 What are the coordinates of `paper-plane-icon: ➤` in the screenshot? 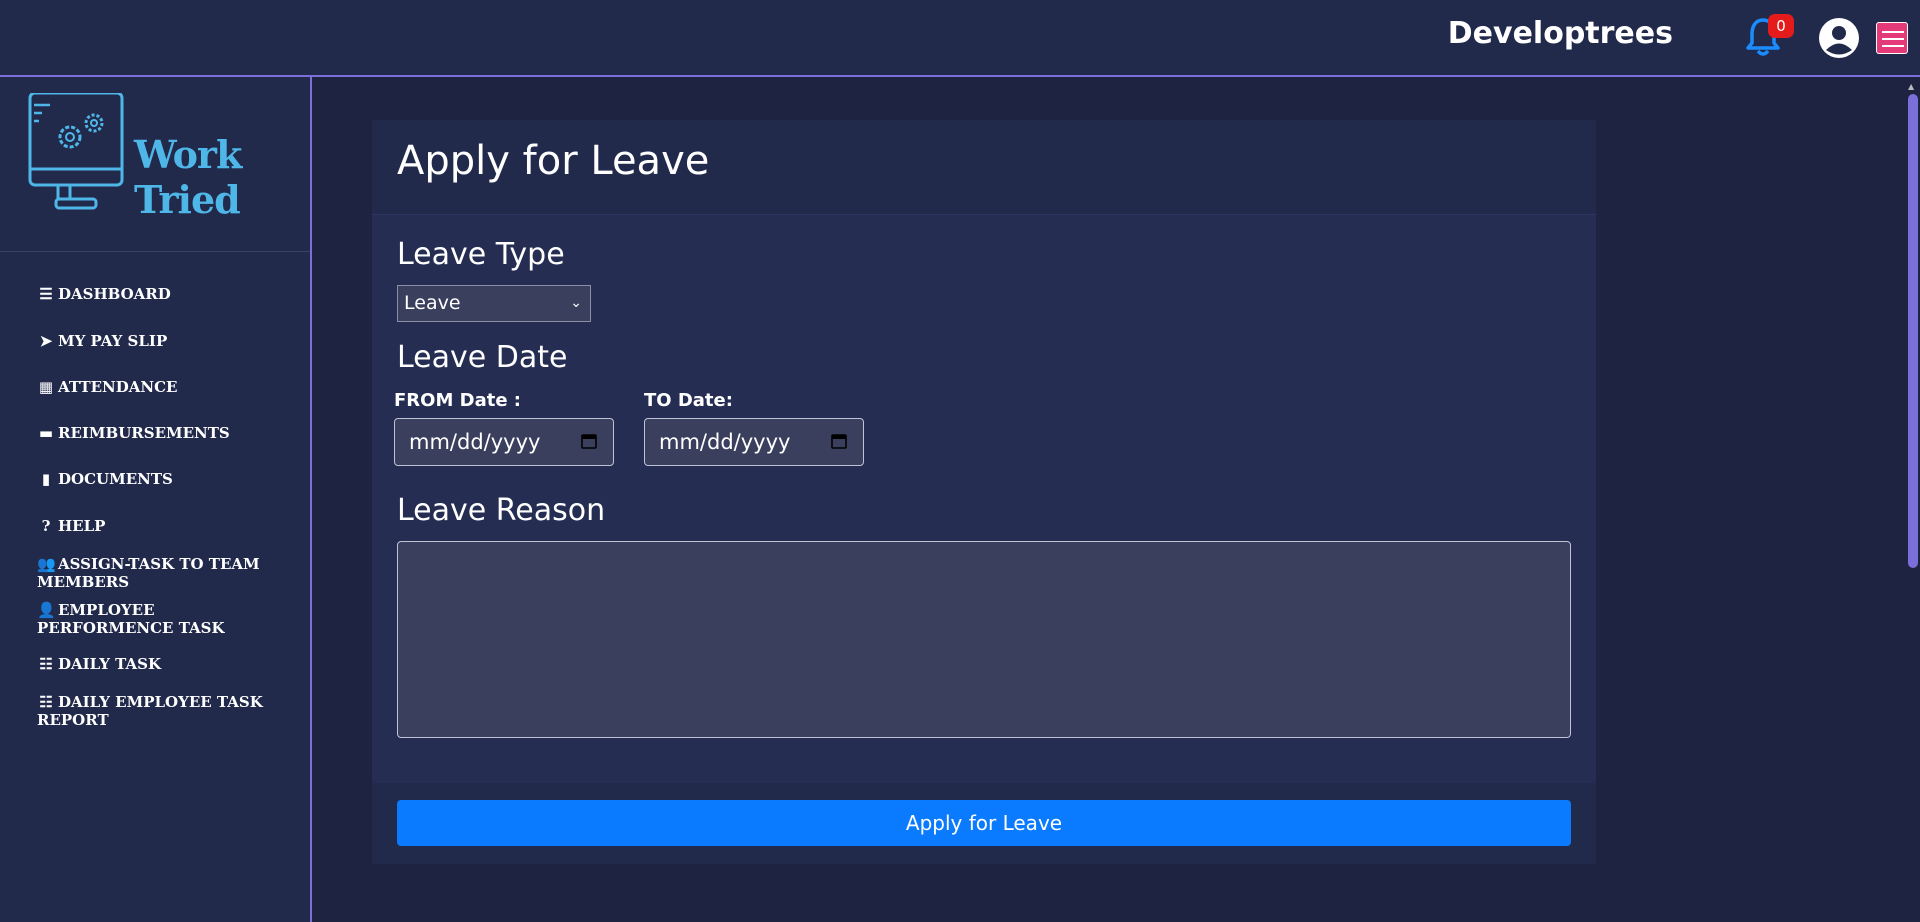 It's located at (46, 341).